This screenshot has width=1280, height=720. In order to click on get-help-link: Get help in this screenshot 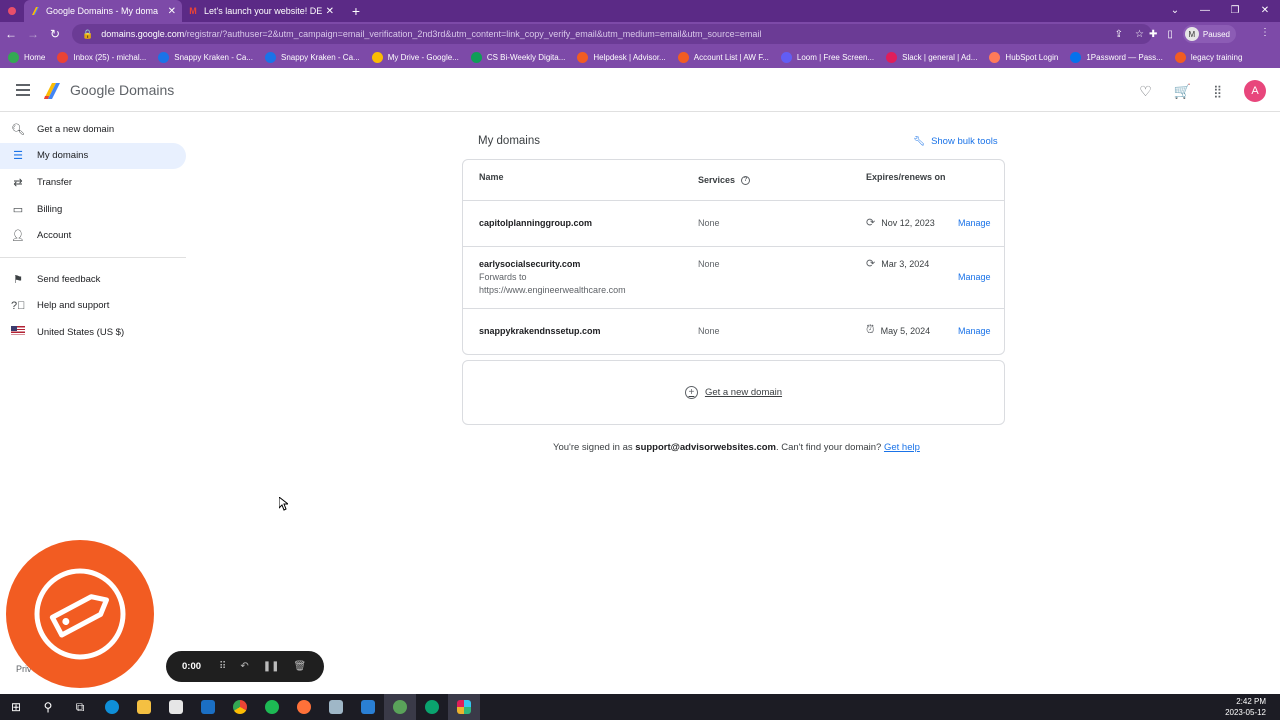, I will do `click(902, 447)`.